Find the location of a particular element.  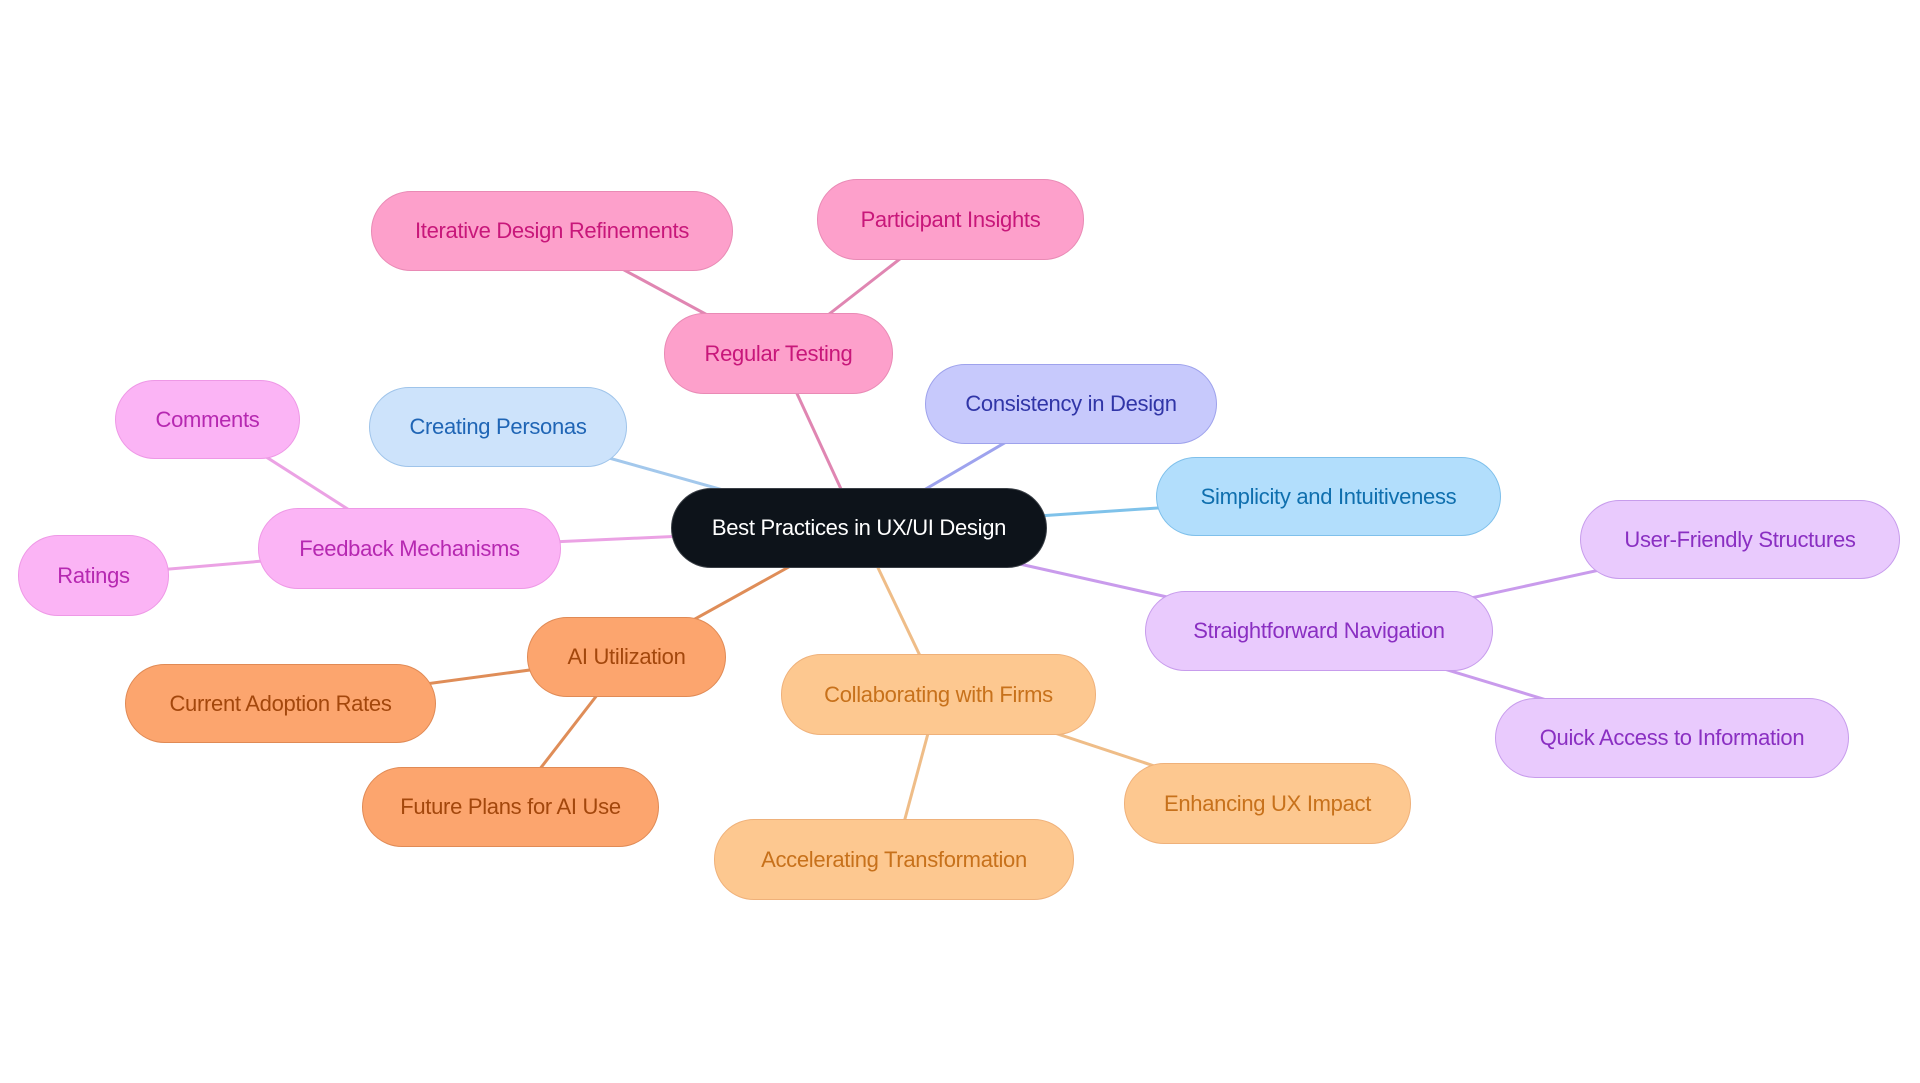

node-label: AI Utilization is located at coordinates (626, 656).